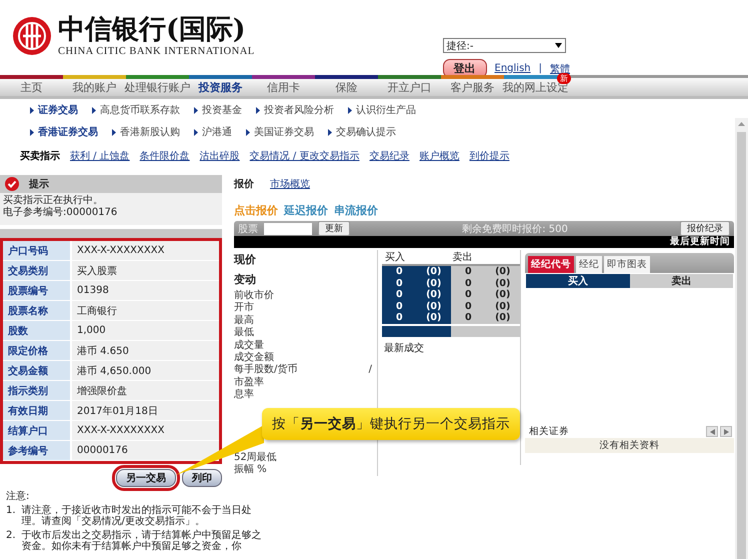 This screenshot has height=559, width=748. I want to click on bid-cell: (0), so click(433, 294).